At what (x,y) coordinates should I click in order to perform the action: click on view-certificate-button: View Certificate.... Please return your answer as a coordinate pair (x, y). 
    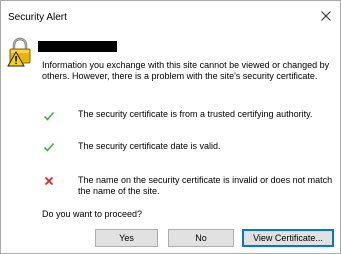
    Looking at the image, I should click on (288, 238).